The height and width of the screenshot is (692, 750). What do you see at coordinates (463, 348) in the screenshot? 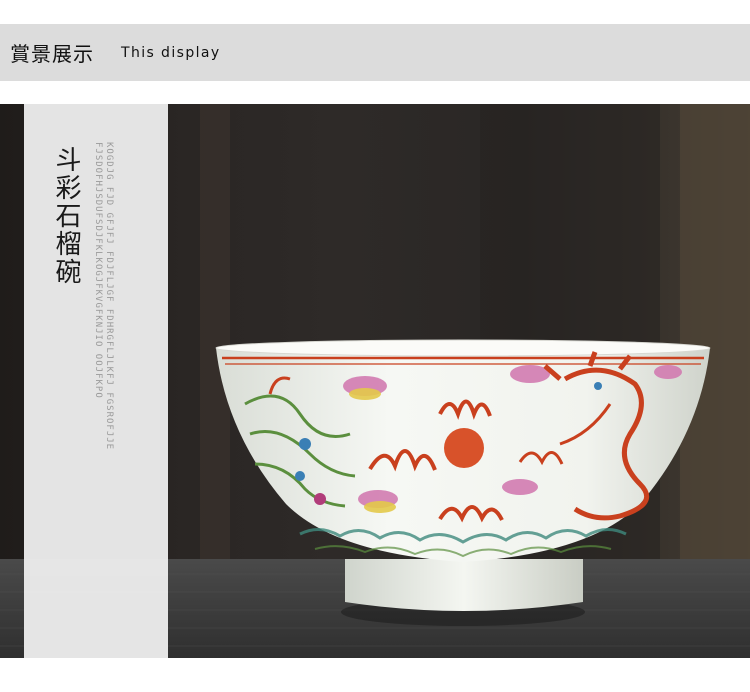
I see `bowl-rim` at bounding box center [463, 348].